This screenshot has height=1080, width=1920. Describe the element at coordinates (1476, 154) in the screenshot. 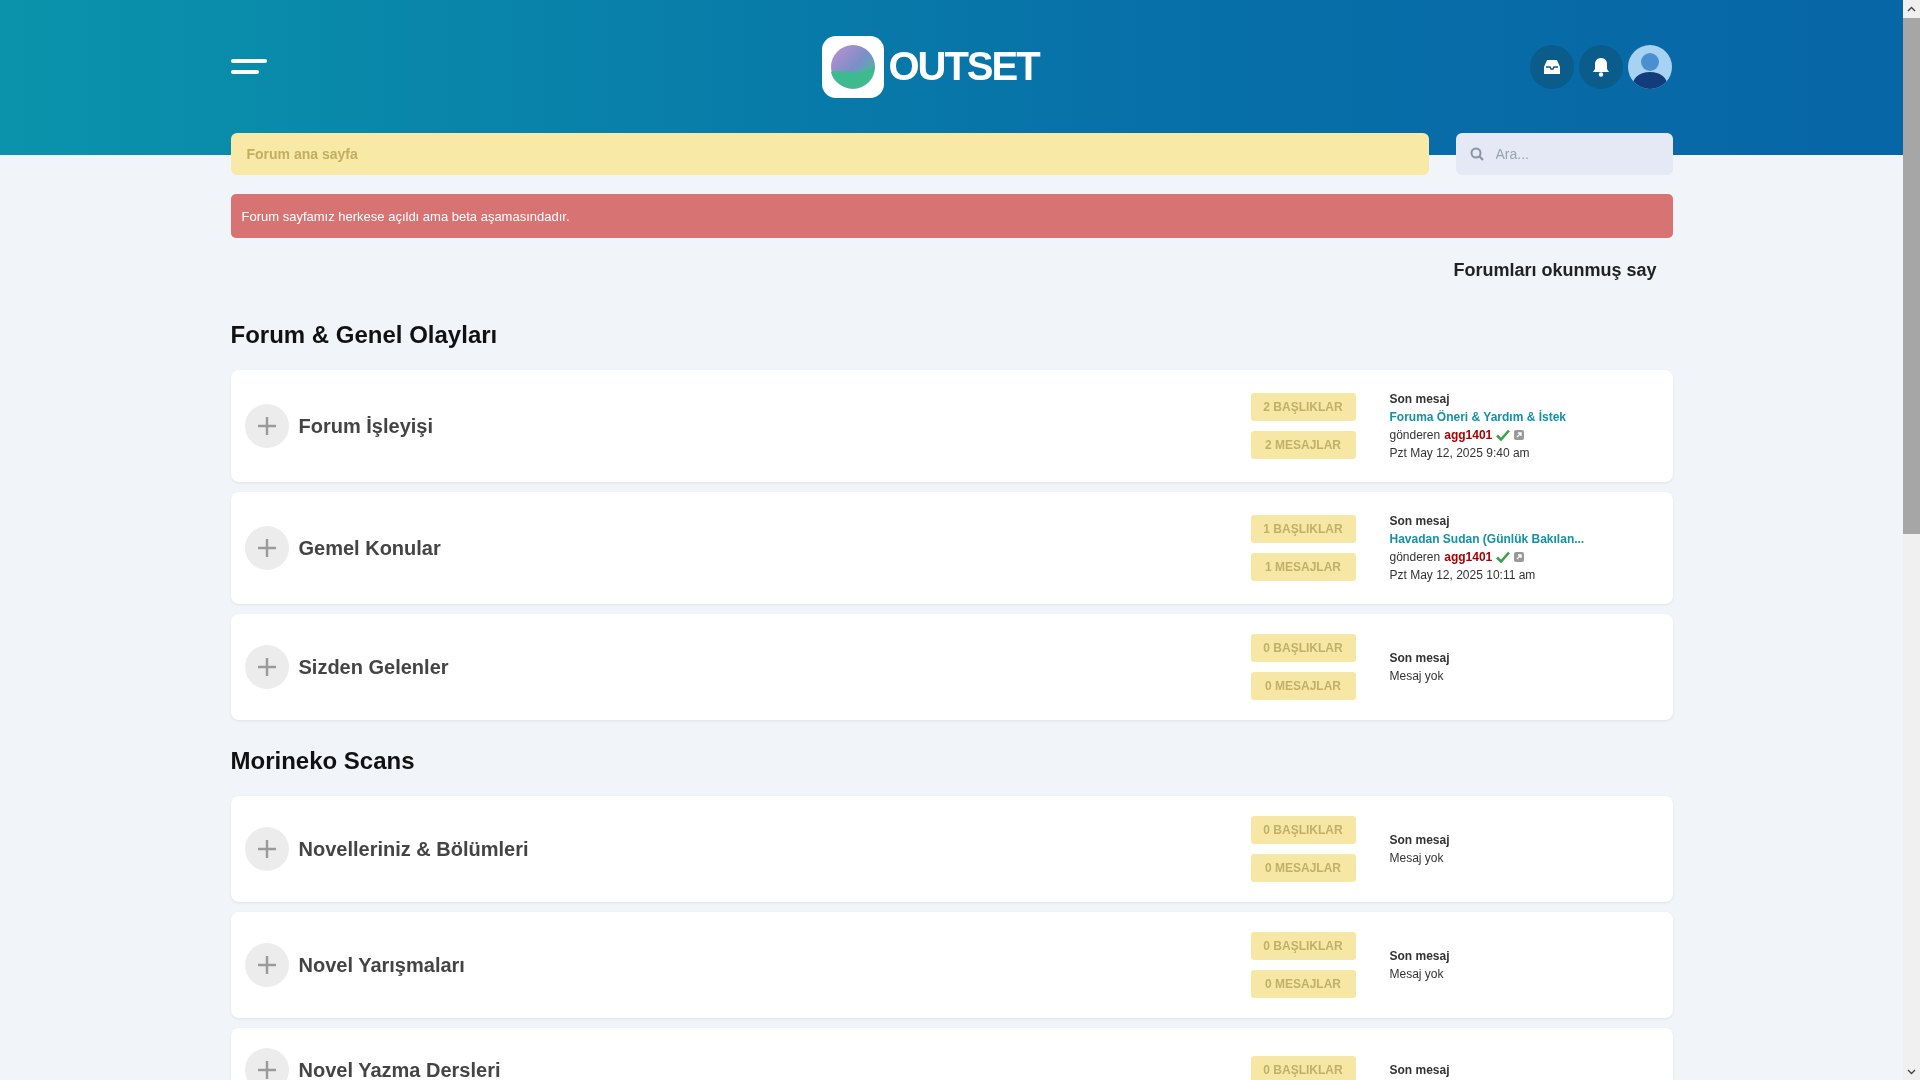

I see `search-icon` at that location.